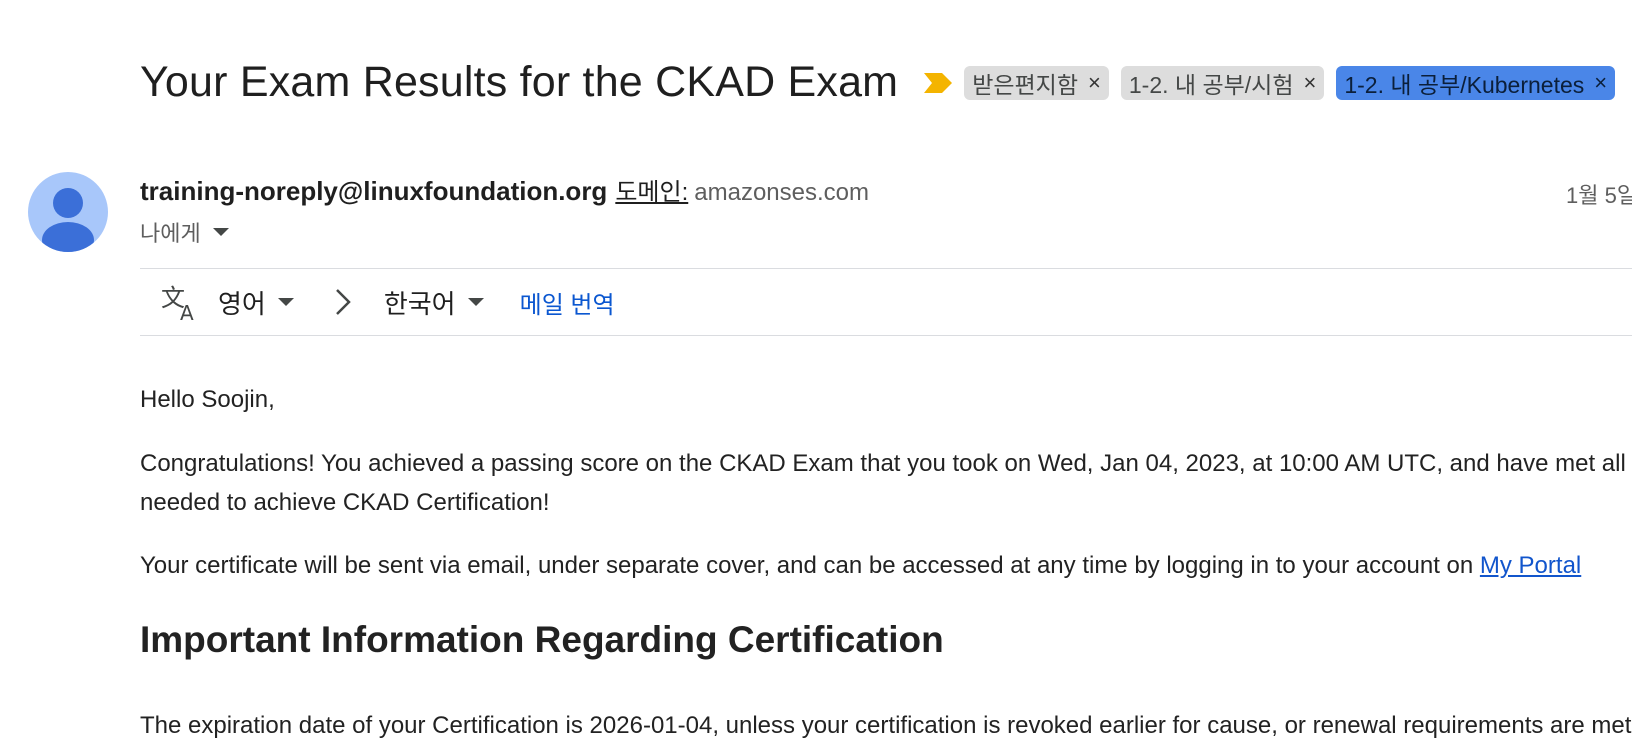 The height and width of the screenshot is (754, 1632). I want to click on translate-bar: 文 A 영어 한국어 메일 번역, so click(886, 302).